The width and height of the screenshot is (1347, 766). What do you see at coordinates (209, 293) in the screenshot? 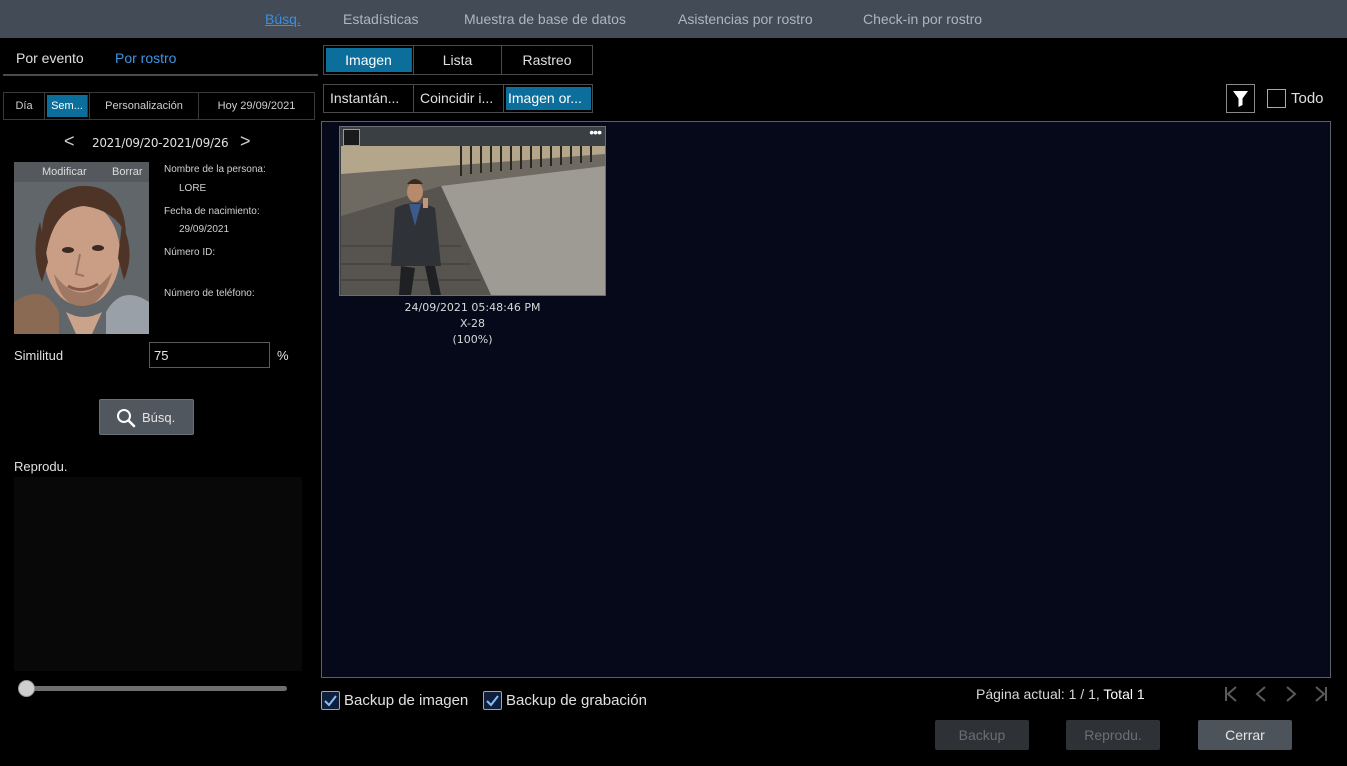
I see `phone-label: Número de teléfono:` at bounding box center [209, 293].